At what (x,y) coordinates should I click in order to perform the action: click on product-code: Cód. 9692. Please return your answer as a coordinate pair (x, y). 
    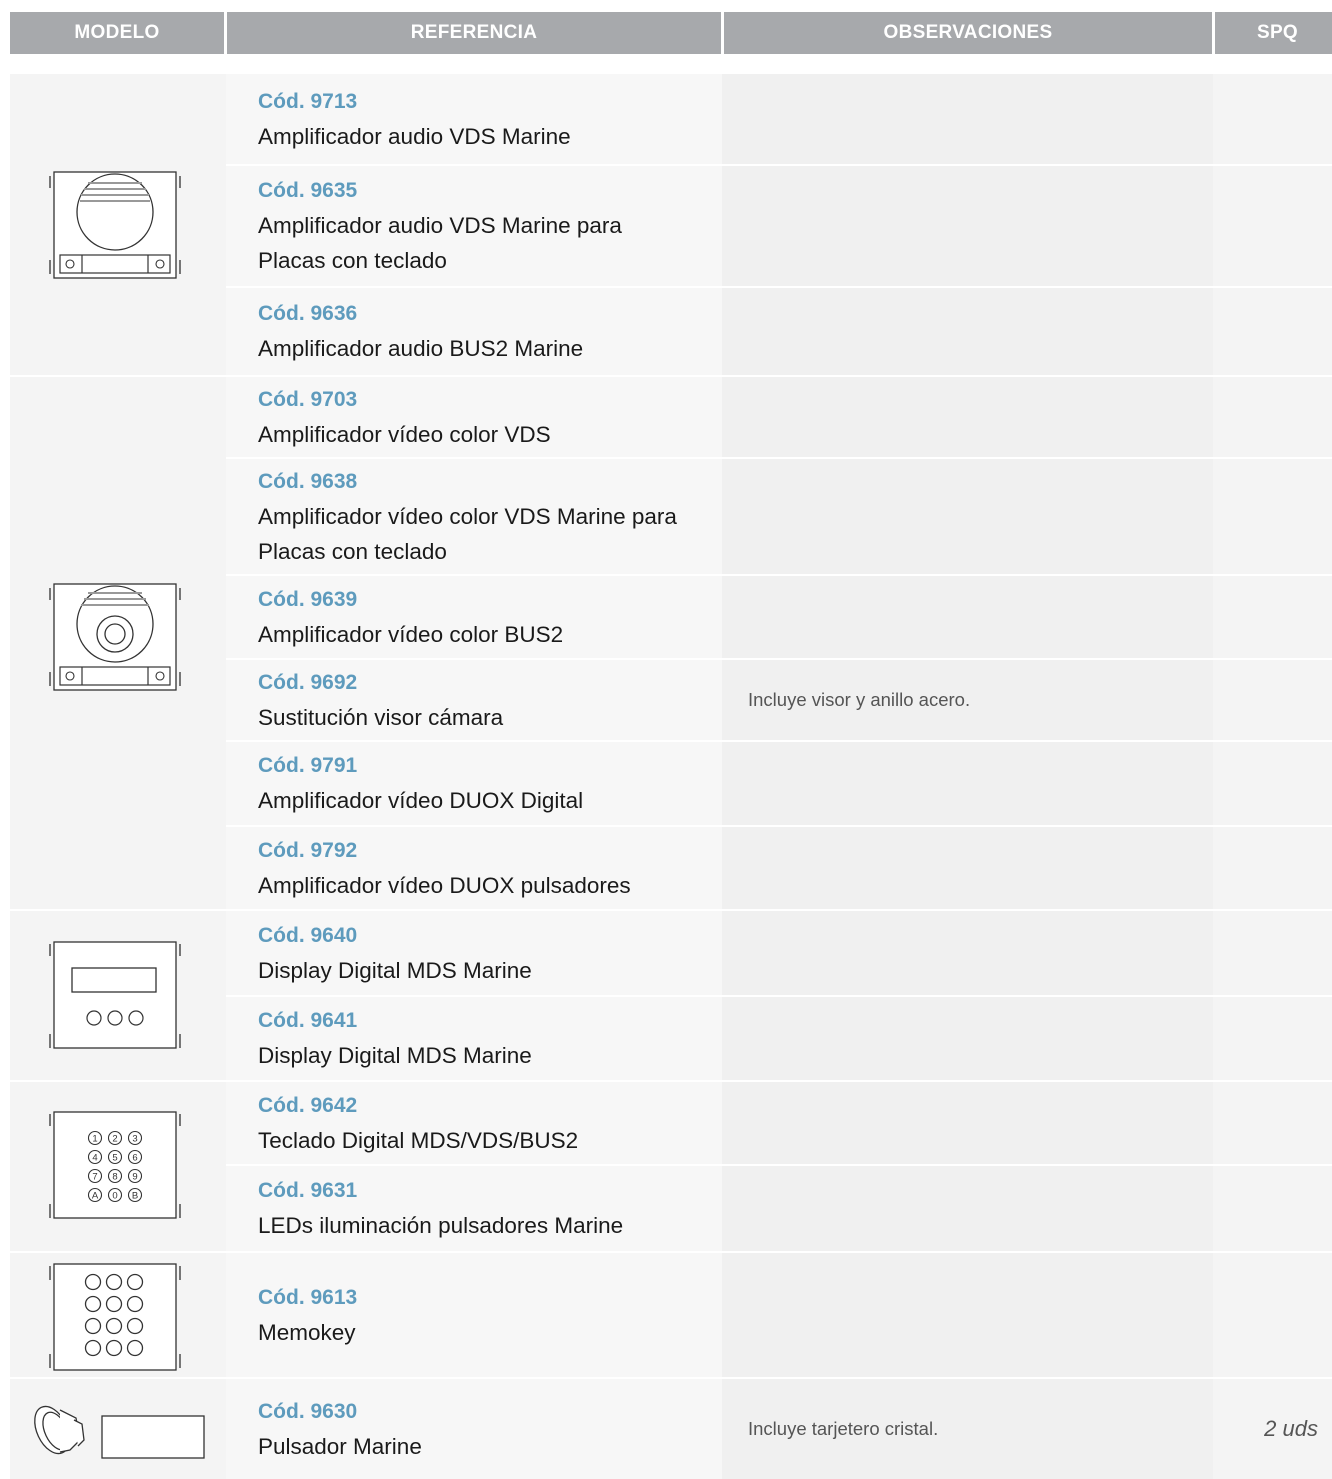
    Looking at the image, I should click on (308, 682).